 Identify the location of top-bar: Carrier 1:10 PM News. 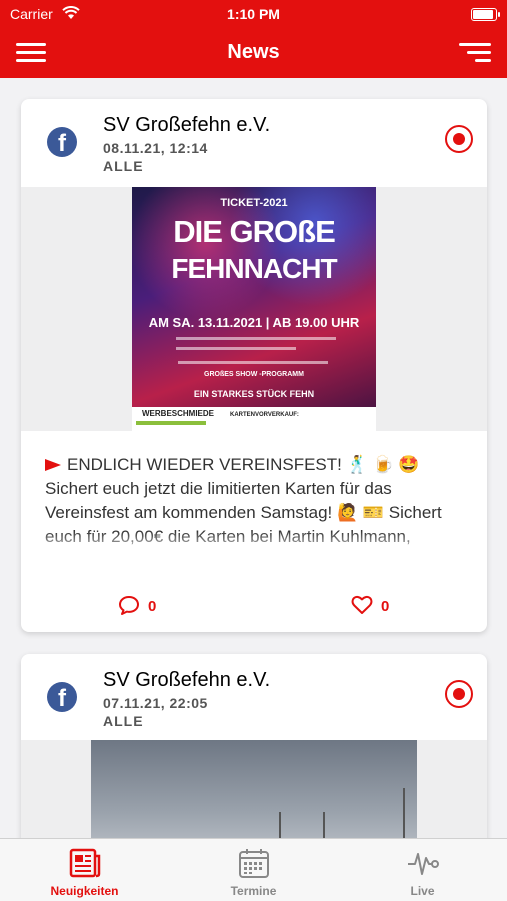
(253, 39).